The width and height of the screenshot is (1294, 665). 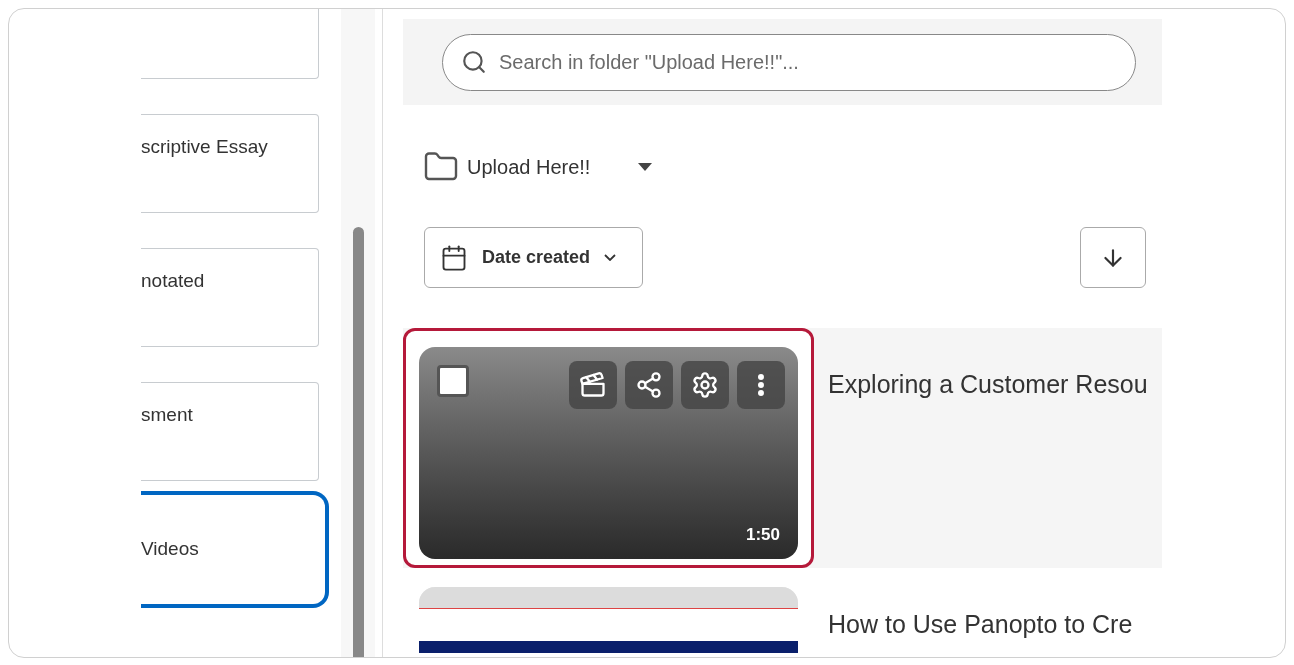 I want to click on more-button, so click(x=761, y=385).